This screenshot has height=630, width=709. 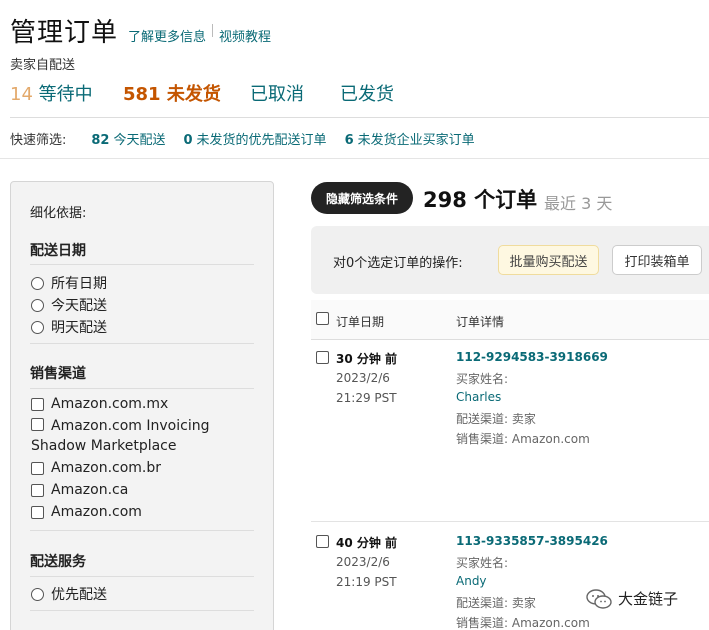 I want to click on quick-filter-business-count: 6, so click(x=349, y=140).